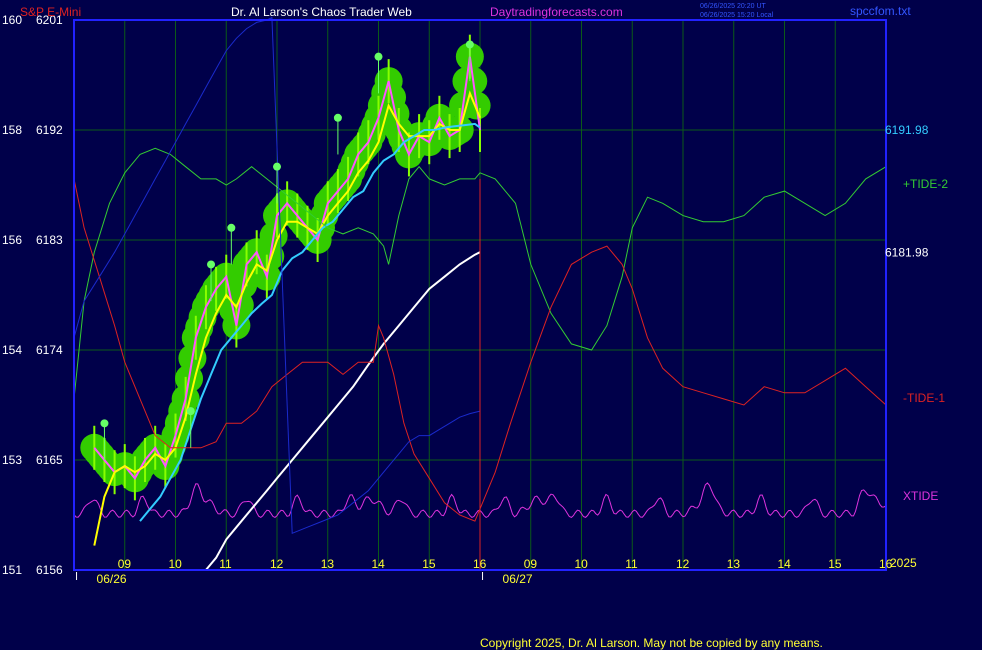 The image size is (982, 650). What do you see at coordinates (903, 563) in the screenshot?
I see `year-label: 2025` at bounding box center [903, 563].